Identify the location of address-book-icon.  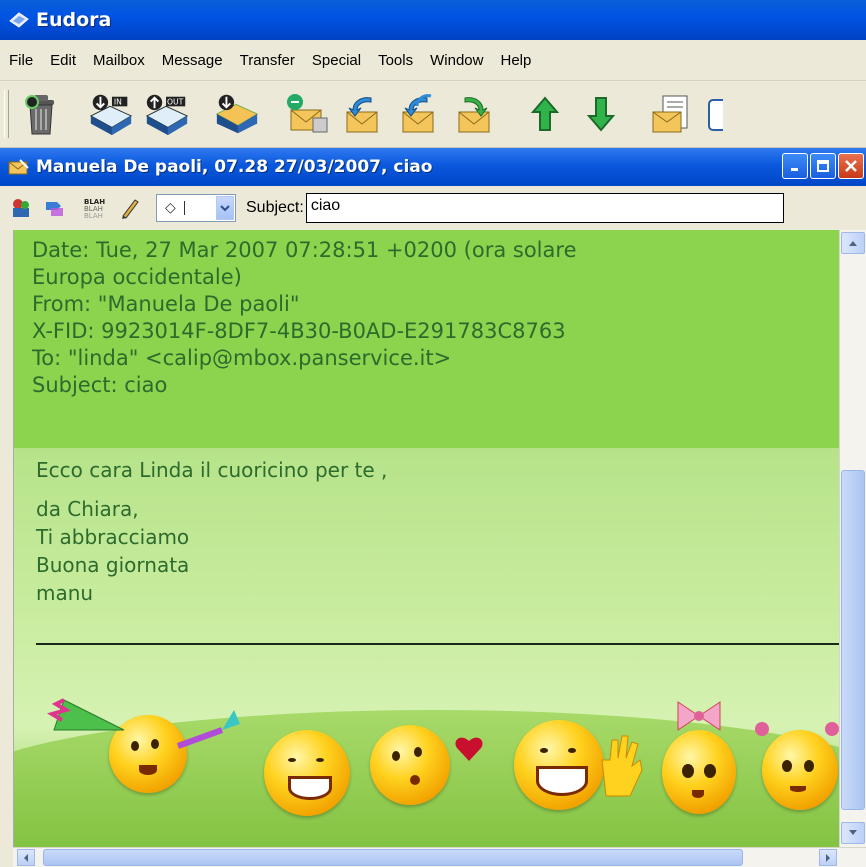
(713, 114).